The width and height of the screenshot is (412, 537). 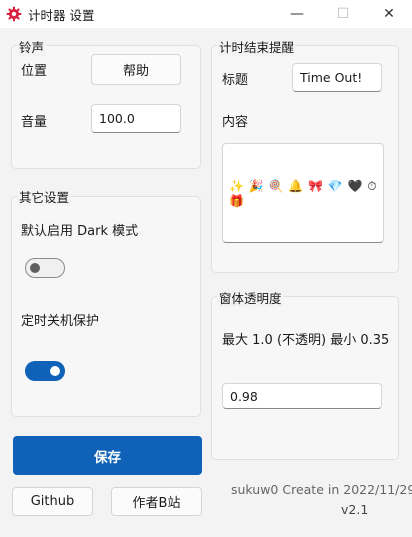 I want to click on volume-input: 100.0, so click(x=136, y=118).